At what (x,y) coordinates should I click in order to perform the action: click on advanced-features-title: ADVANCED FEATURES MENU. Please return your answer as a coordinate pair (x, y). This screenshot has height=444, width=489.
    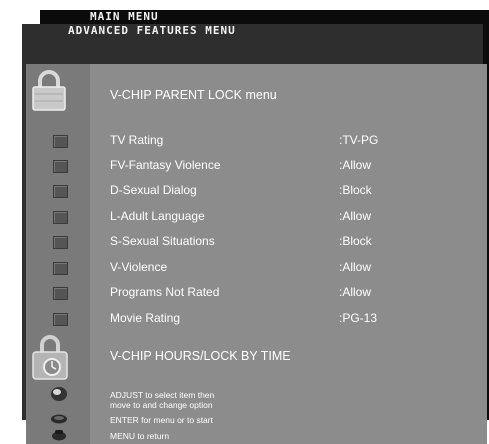
    Looking at the image, I should click on (152, 30).